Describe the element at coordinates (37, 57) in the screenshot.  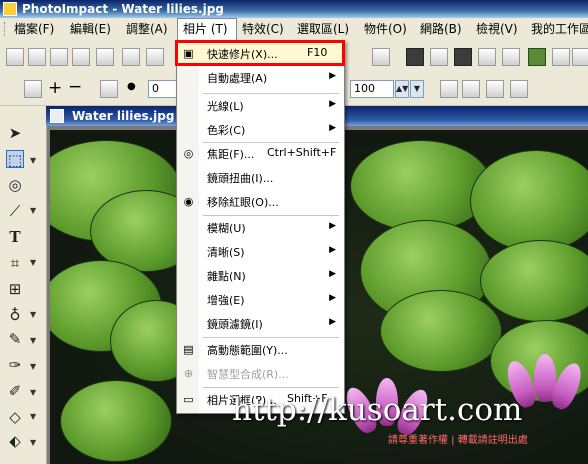
I see `new-image-icon` at that location.